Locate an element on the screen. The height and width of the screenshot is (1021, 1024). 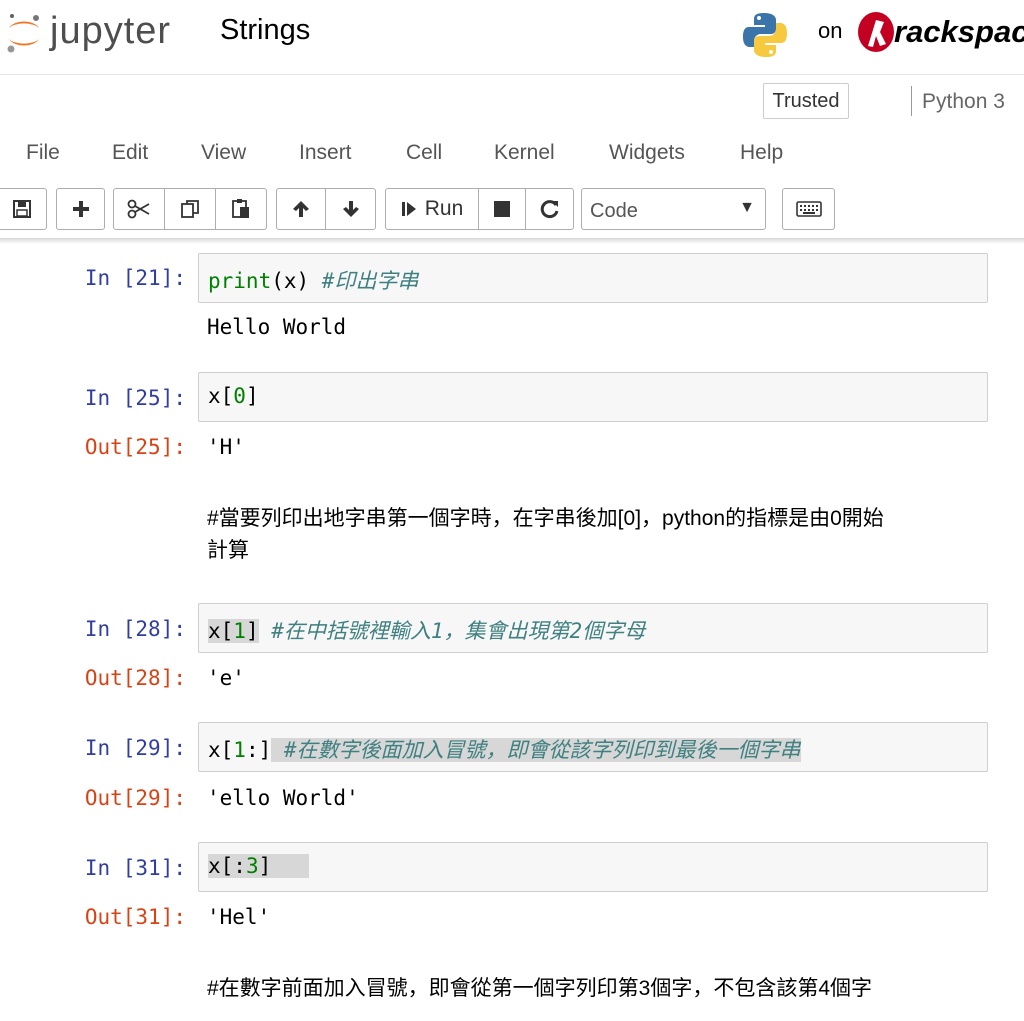
code-cell-input: print(x) #印出字串 is located at coordinates (593, 278).